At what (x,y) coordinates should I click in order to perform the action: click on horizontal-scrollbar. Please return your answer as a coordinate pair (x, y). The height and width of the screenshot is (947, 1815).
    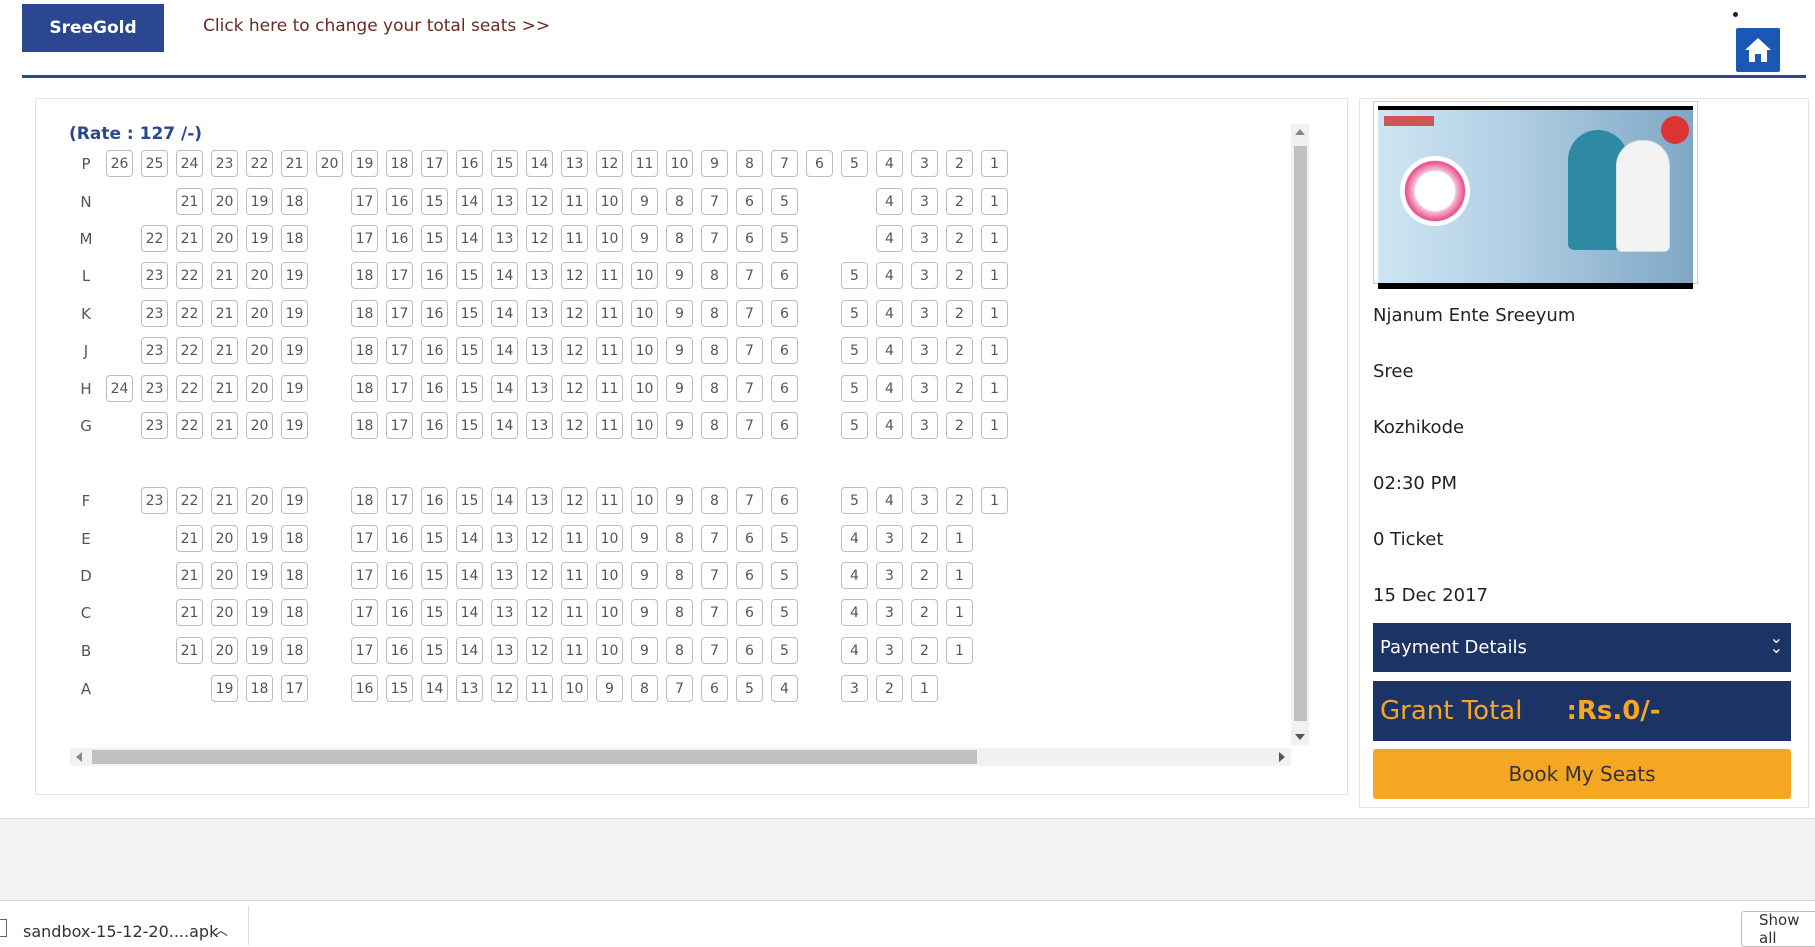
    Looking at the image, I should click on (680, 757).